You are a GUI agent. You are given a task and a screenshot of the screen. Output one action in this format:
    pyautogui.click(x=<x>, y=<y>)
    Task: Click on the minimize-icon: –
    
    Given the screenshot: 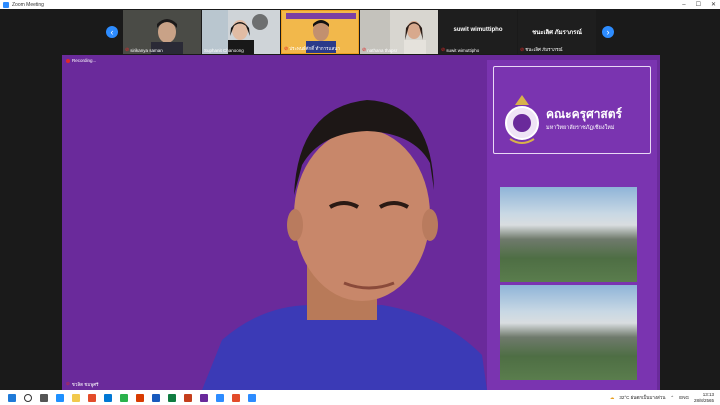 What is the action you would take?
    pyautogui.click(x=683, y=5)
    